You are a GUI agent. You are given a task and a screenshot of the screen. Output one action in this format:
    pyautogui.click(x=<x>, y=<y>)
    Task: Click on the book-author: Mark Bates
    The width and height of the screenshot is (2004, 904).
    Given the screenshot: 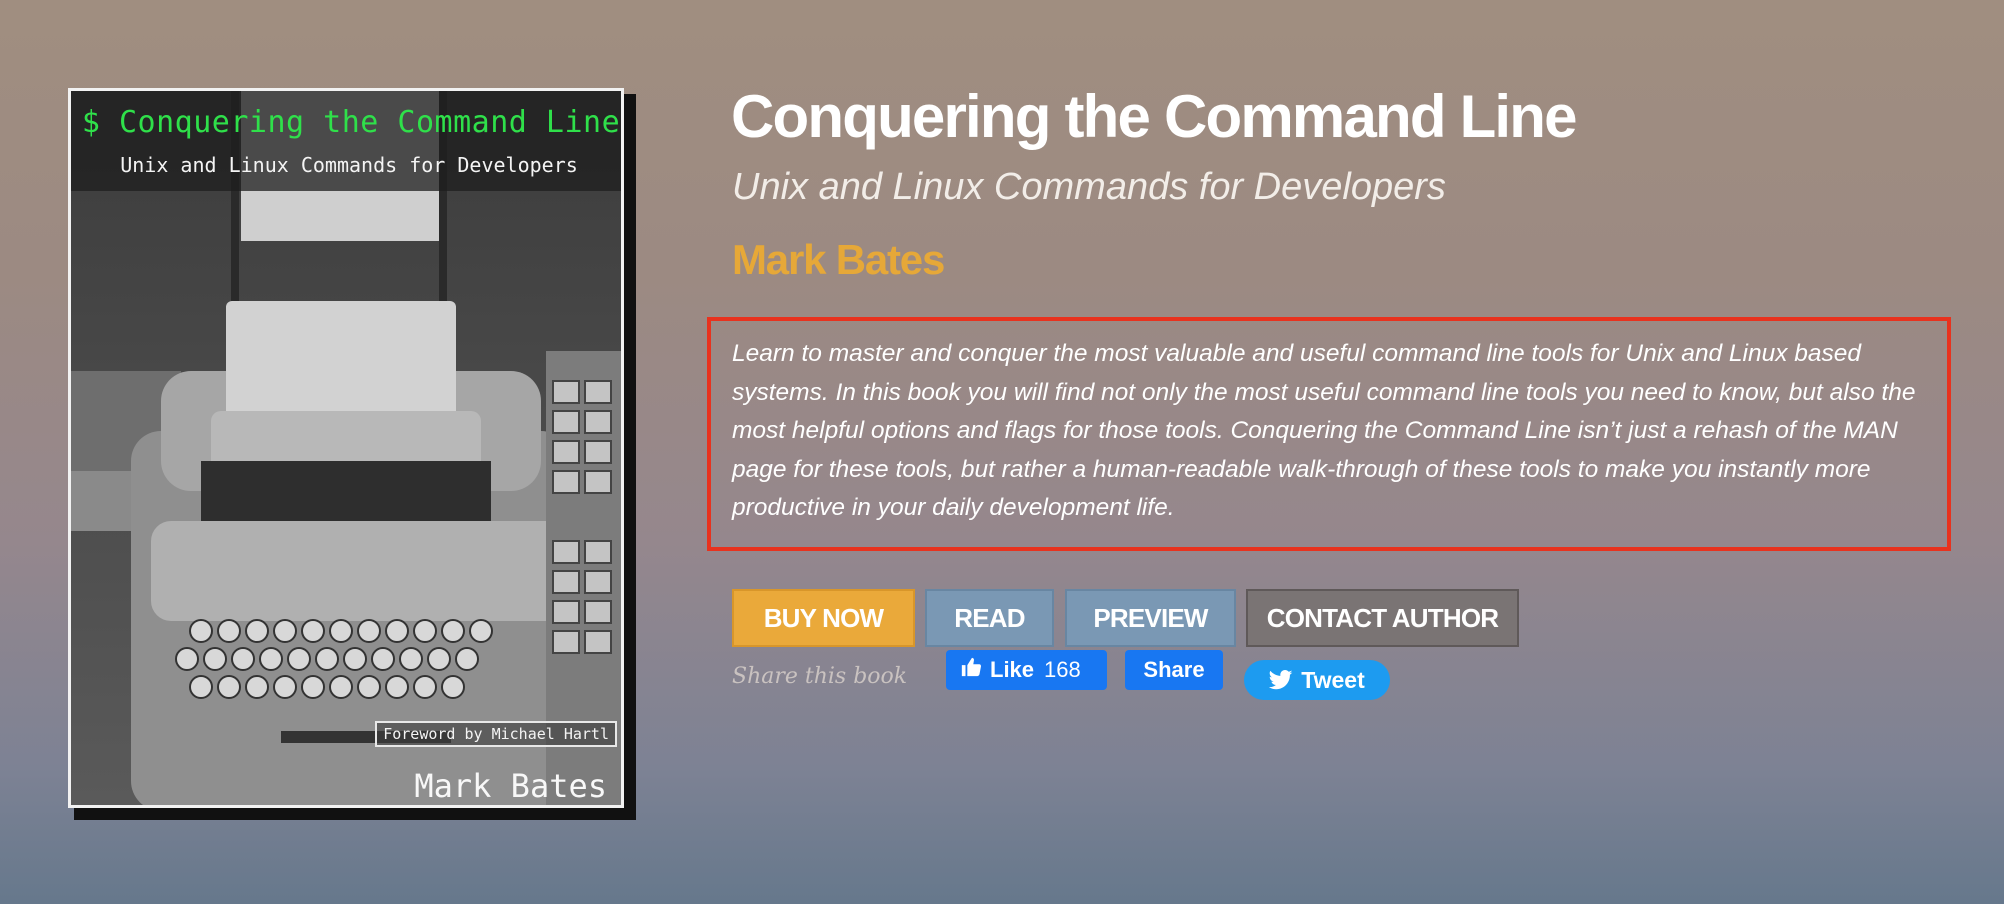 What is the action you would take?
    pyautogui.click(x=838, y=260)
    